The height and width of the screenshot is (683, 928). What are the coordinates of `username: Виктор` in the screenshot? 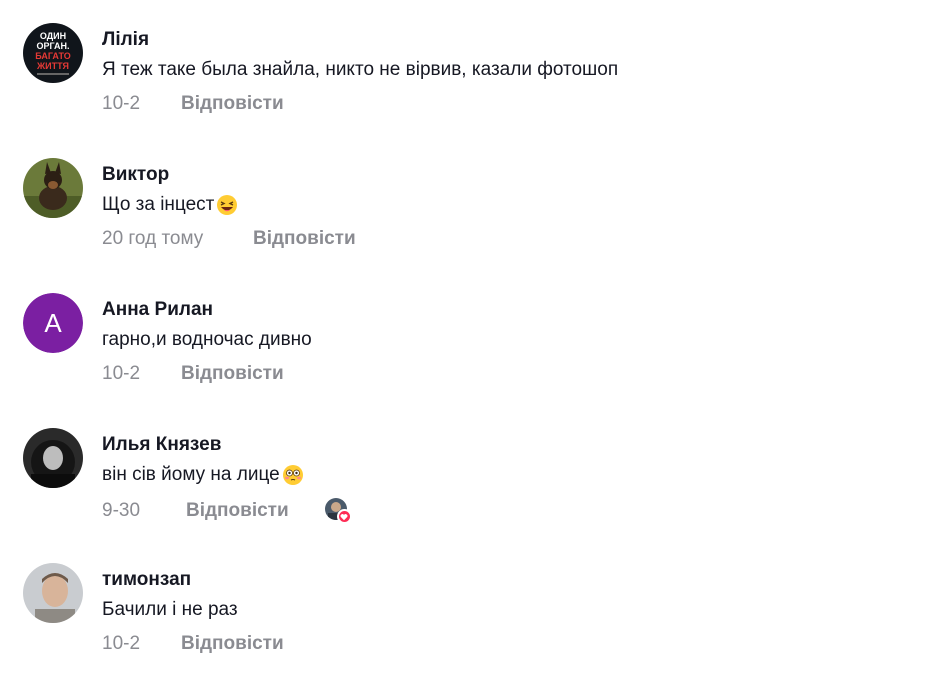 It's located at (135, 175).